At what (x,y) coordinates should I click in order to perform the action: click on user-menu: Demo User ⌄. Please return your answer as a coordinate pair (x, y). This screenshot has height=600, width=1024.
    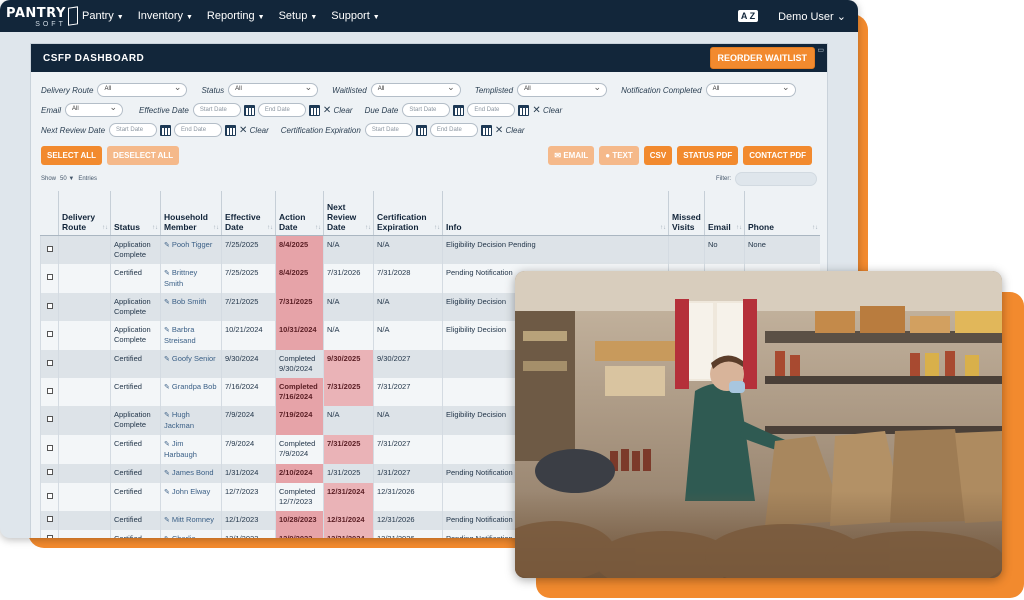
    Looking at the image, I should click on (812, 16).